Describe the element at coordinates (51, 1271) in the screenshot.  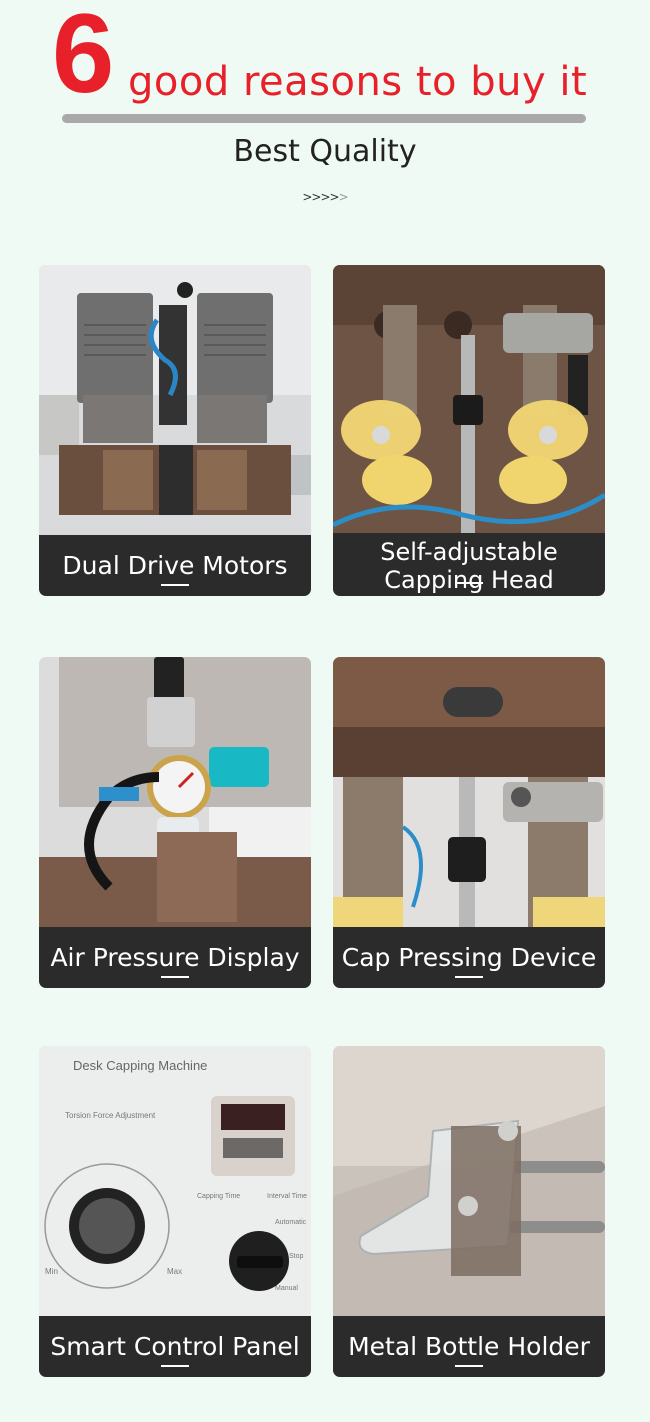
I see `panel-min-text: Min` at that location.